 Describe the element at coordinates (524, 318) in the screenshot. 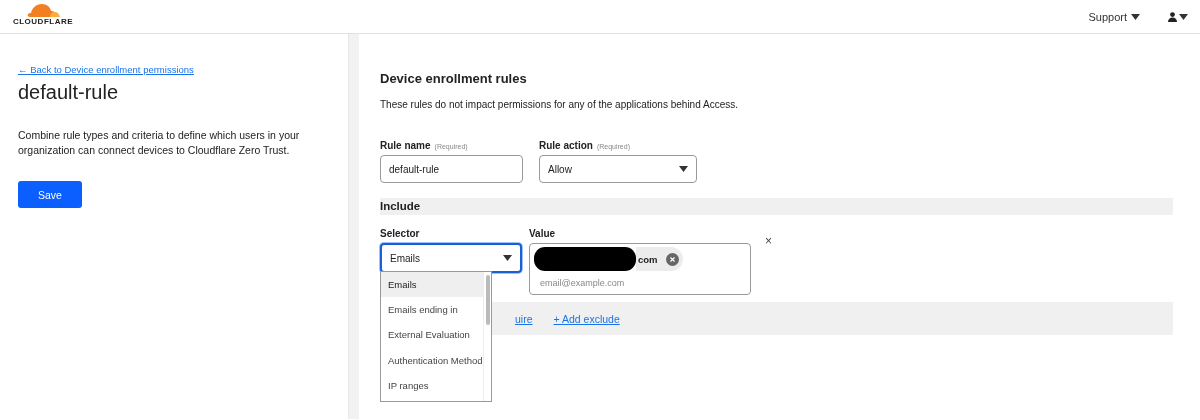

I see `add-link: uire` at that location.